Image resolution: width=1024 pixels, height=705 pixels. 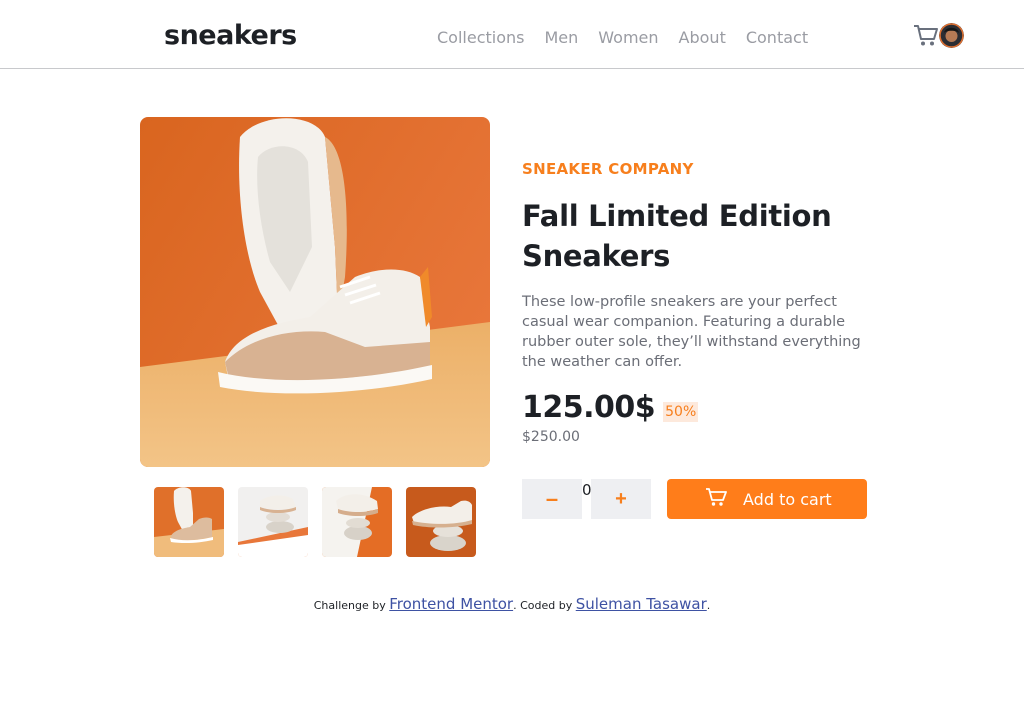 What do you see at coordinates (708, 605) in the screenshot?
I see `footer-end: .` at bounding box center [708, 605].